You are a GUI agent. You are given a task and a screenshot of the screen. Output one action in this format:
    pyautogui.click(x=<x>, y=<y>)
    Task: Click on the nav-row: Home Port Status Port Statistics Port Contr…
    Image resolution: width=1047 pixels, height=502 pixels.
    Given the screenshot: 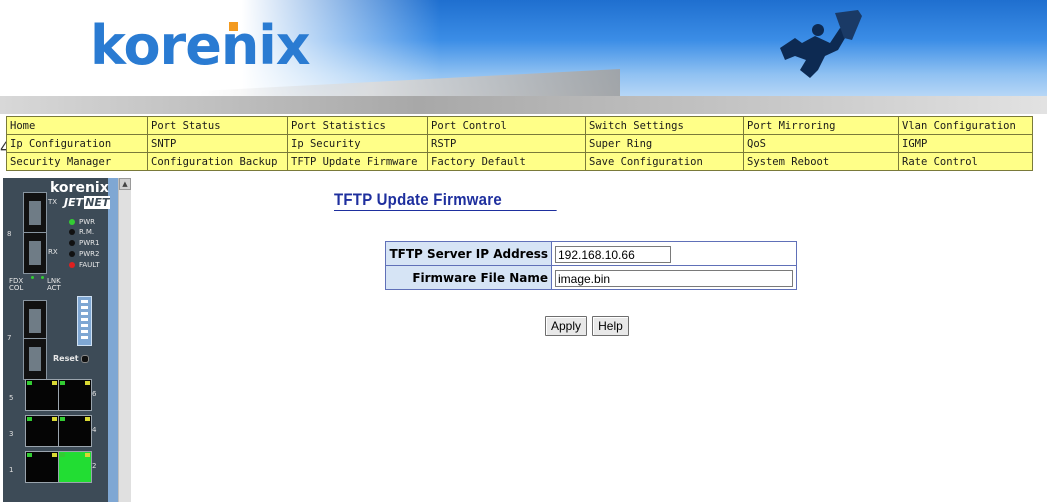 What is the action you would take?
    pyautogui.click(x=519, y=125)
    